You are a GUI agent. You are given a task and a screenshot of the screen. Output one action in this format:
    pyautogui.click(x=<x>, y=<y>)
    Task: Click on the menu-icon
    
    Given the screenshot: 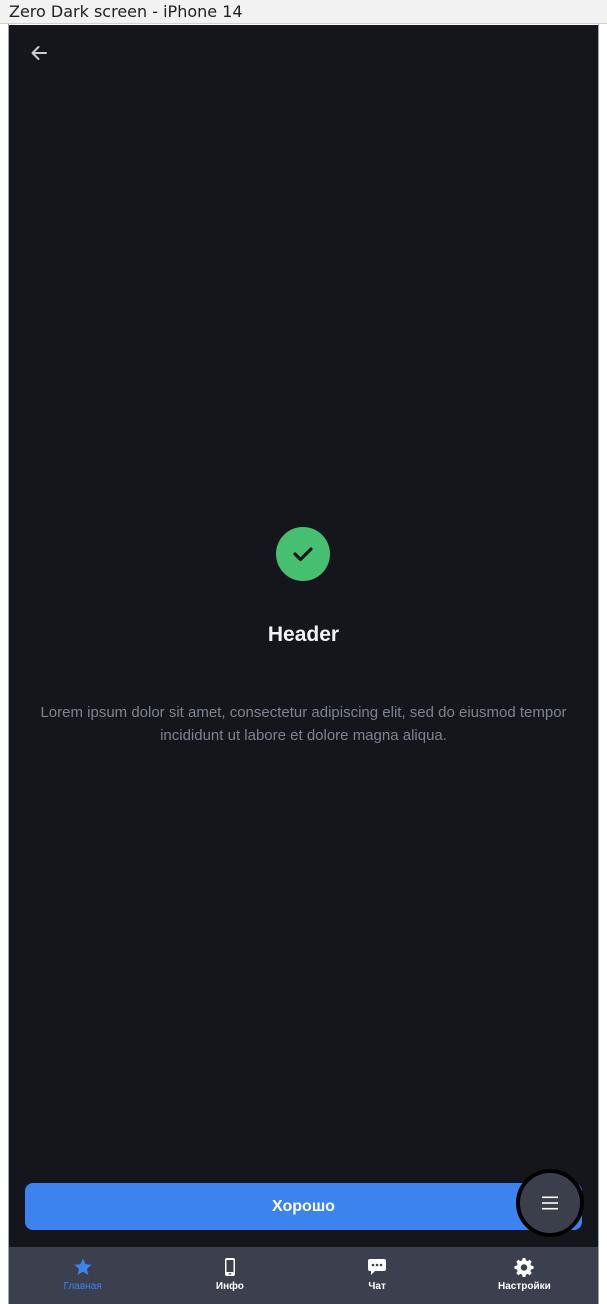 What is the action you would take?
    pyautogui.click(x=550, y=1203)
    